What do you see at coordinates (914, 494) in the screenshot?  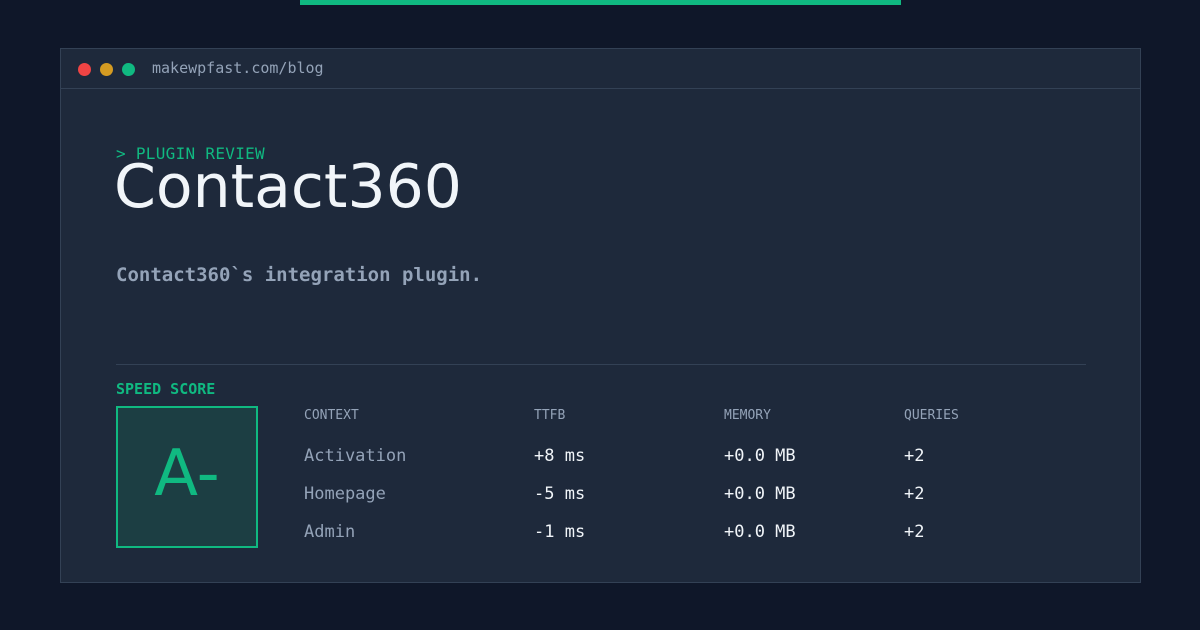 I see `row-homepage-queries: +2` at bounding box center [914, 494].